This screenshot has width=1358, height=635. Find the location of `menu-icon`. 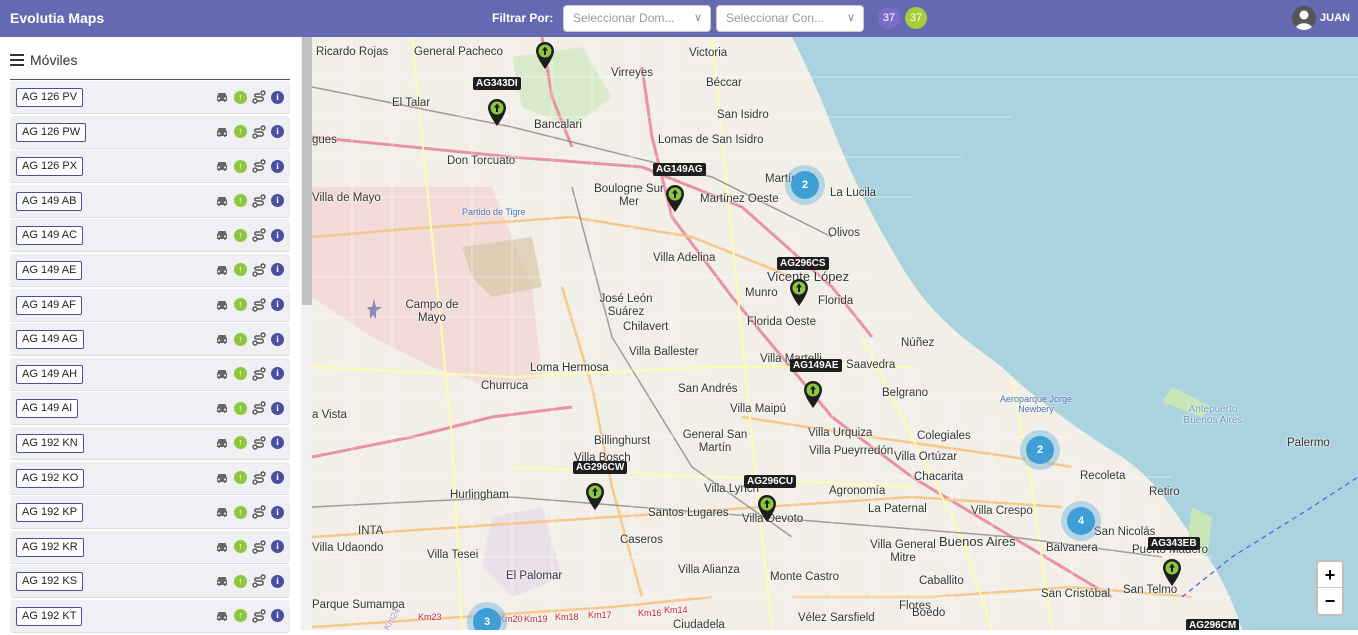

menu-icon is located at coordinates (17, 60).